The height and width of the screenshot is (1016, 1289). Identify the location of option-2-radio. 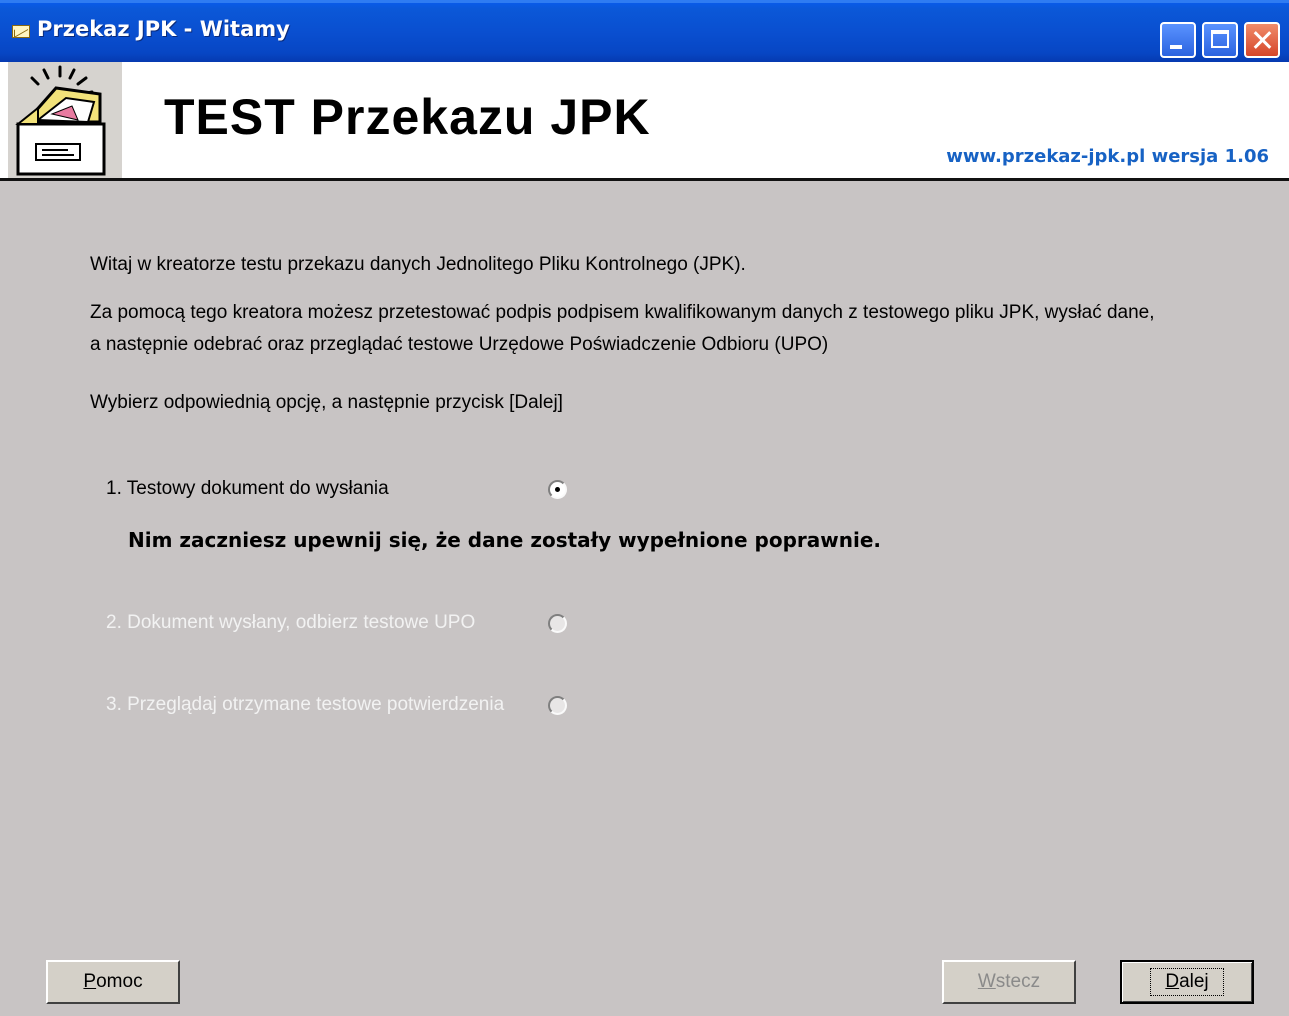
(557, 623).